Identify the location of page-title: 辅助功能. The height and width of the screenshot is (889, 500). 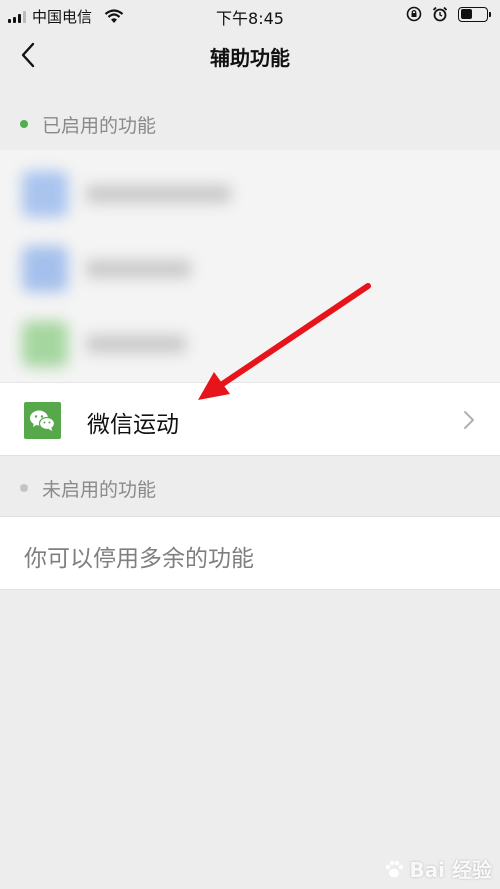
(250, 58).